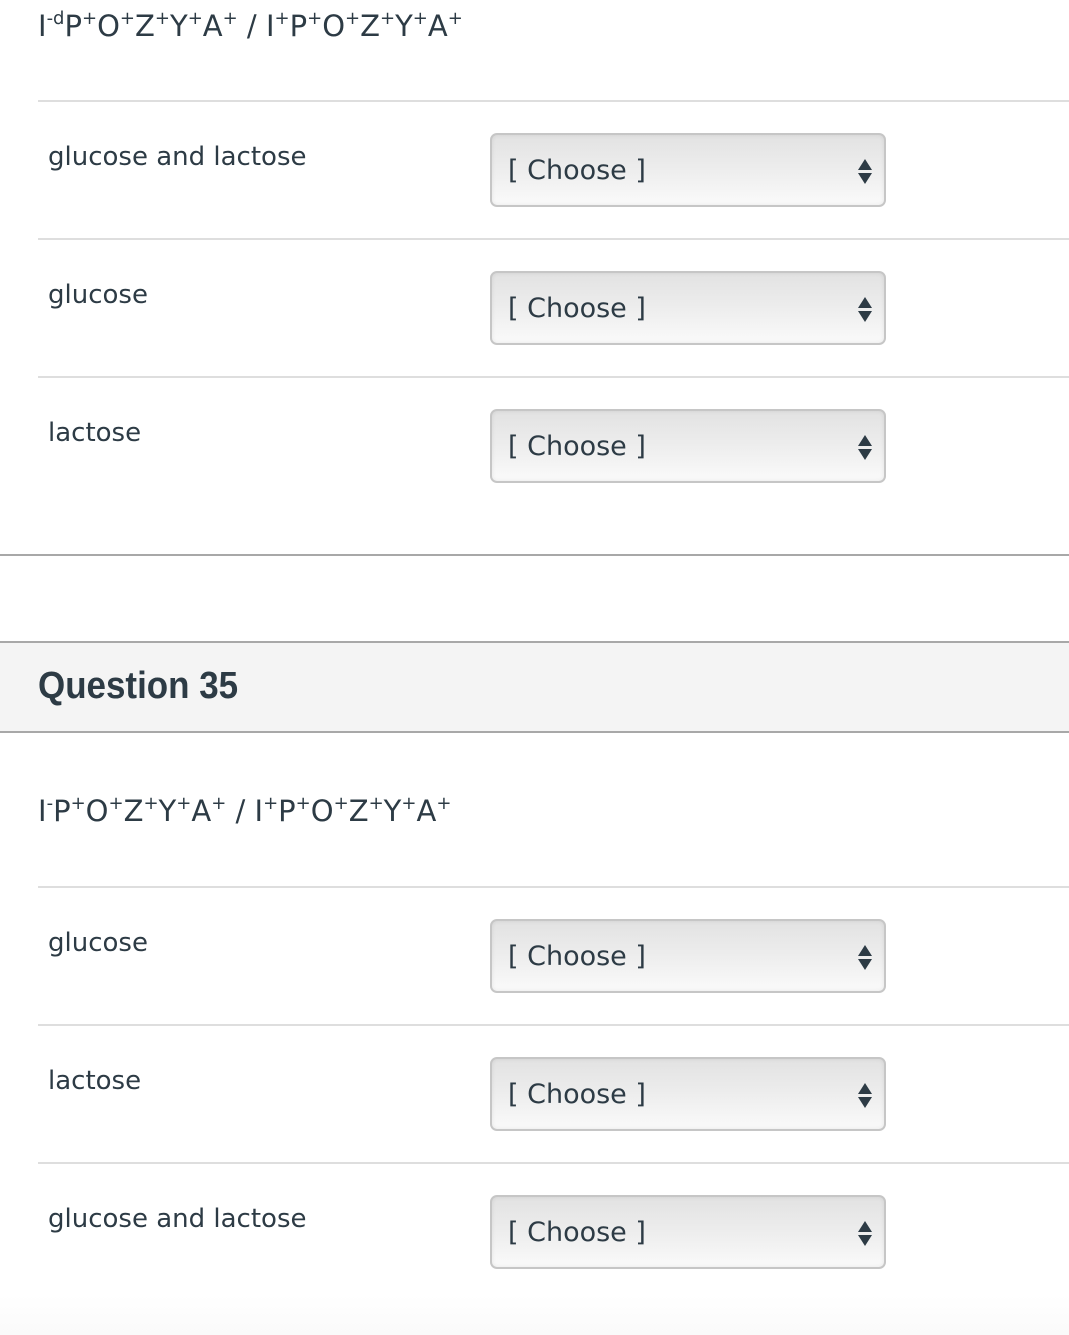  What do you see at coordinates (534, 687) in the screenshot?
I see `question-header: Question 35` at bounding box center [534, 687].